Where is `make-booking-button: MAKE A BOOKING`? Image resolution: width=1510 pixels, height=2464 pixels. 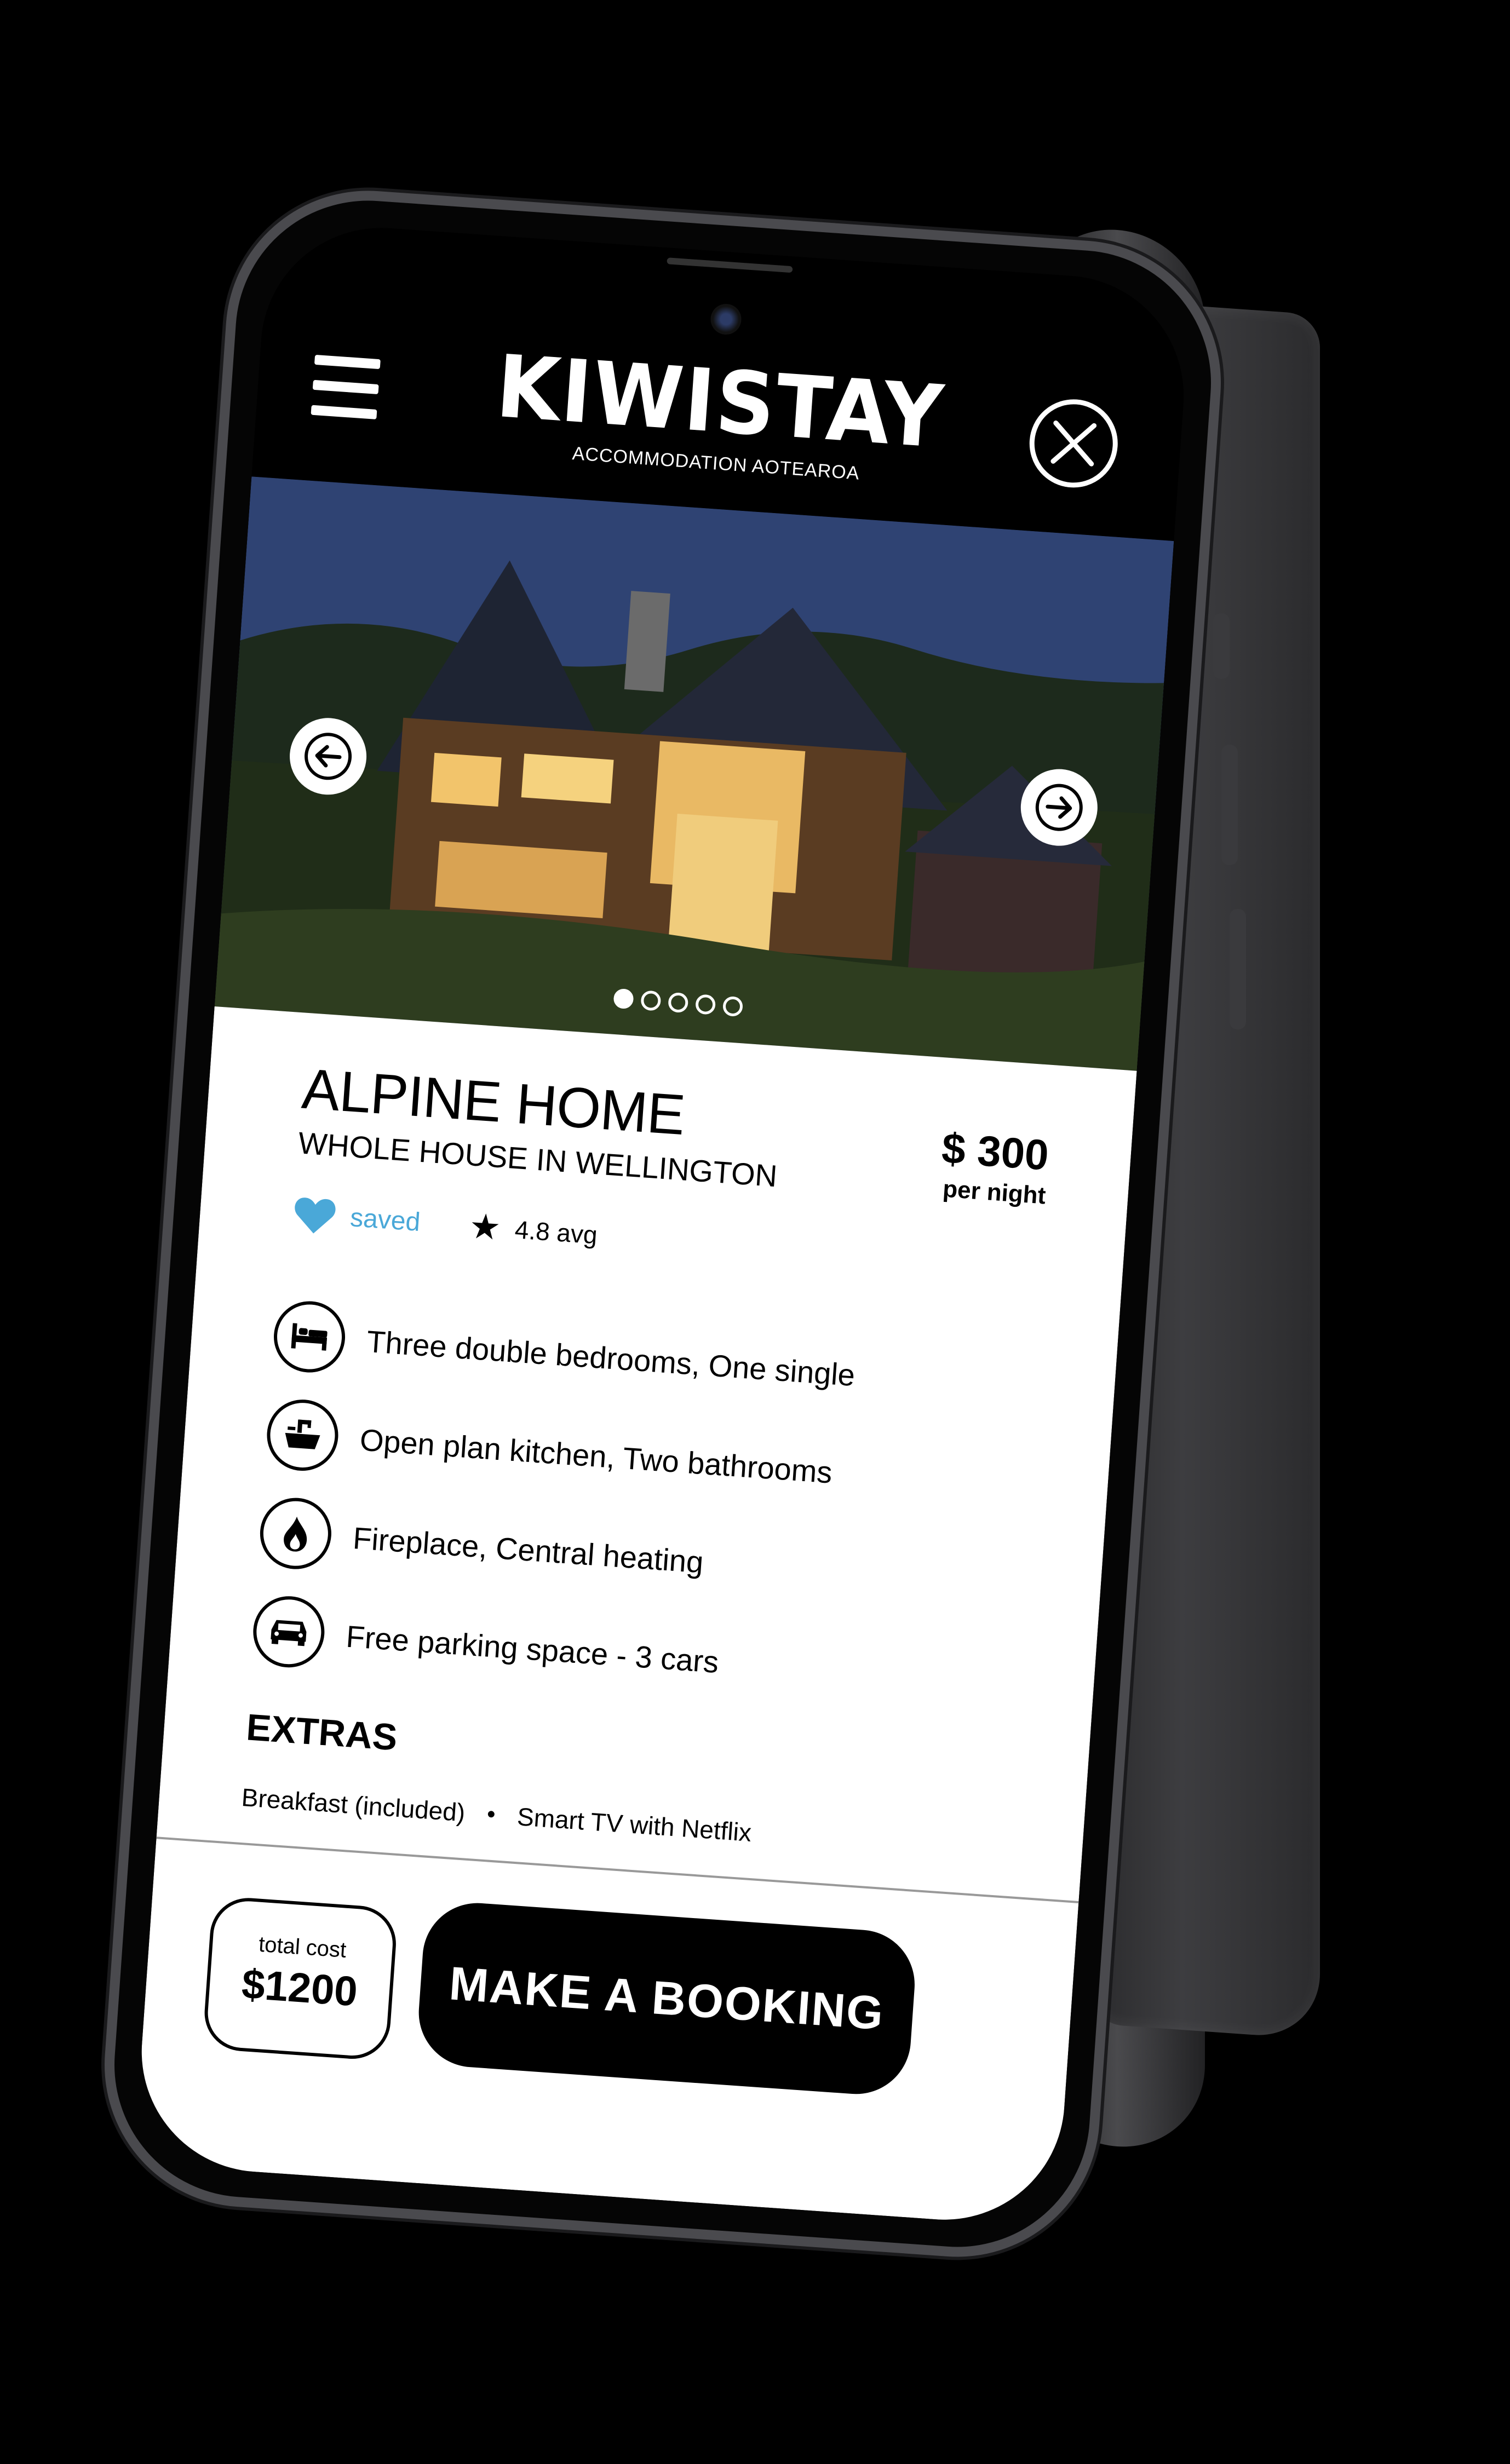 make-booking-button: MAKE A BOOKING is located at coordinates (666, 1998).